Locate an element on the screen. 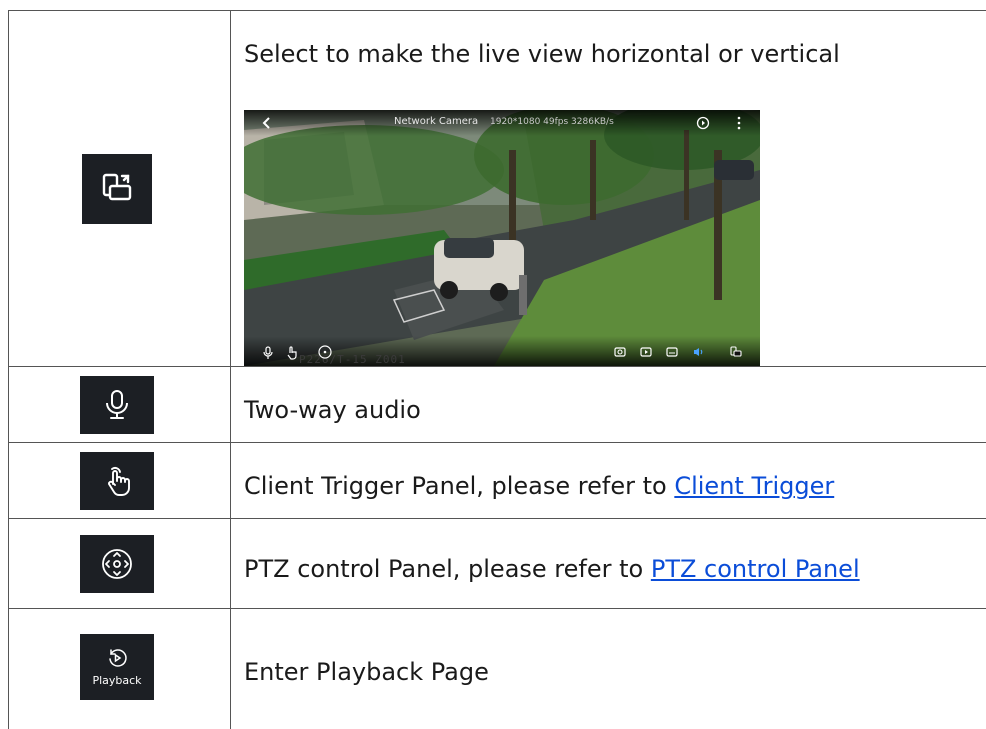 The width and height of the screenshot is (986, 729). playback-icon: Playback is located at coordinates (117, 667).